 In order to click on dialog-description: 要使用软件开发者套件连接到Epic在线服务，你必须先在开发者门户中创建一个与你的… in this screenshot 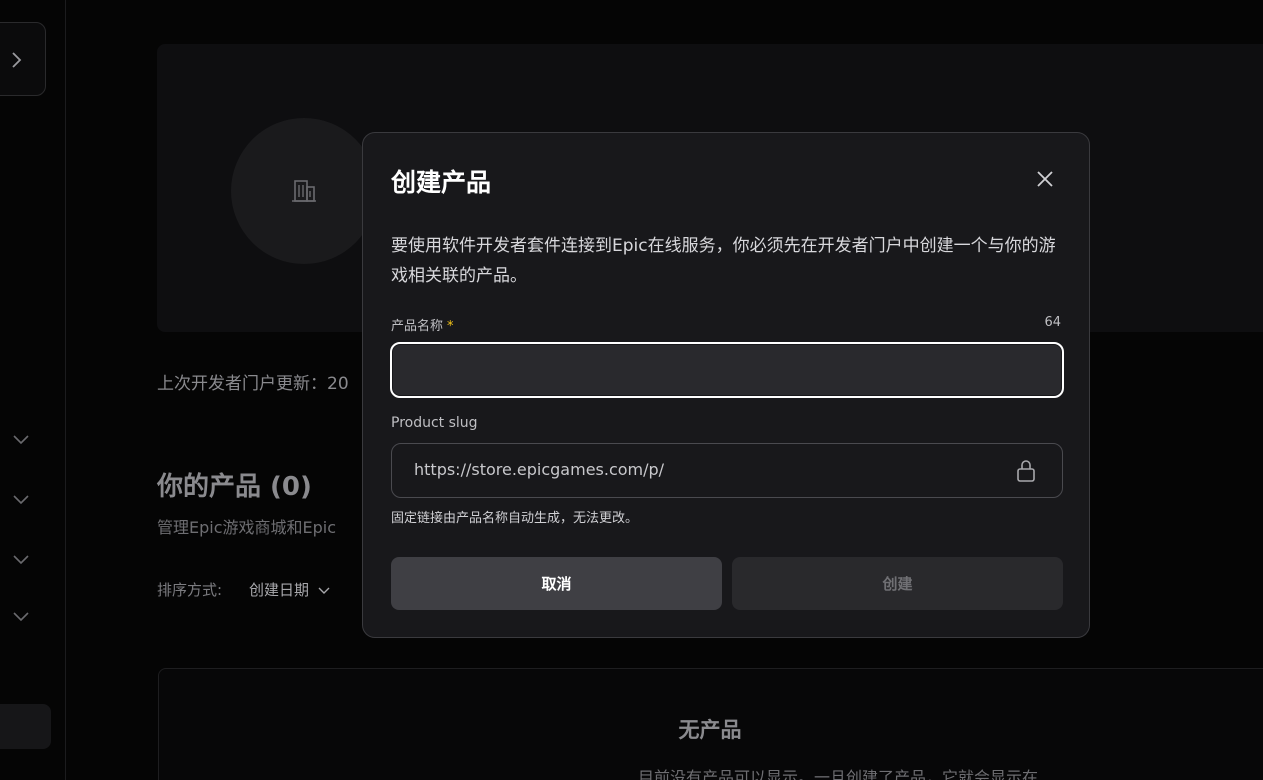, I will do `click(723, 261)`.